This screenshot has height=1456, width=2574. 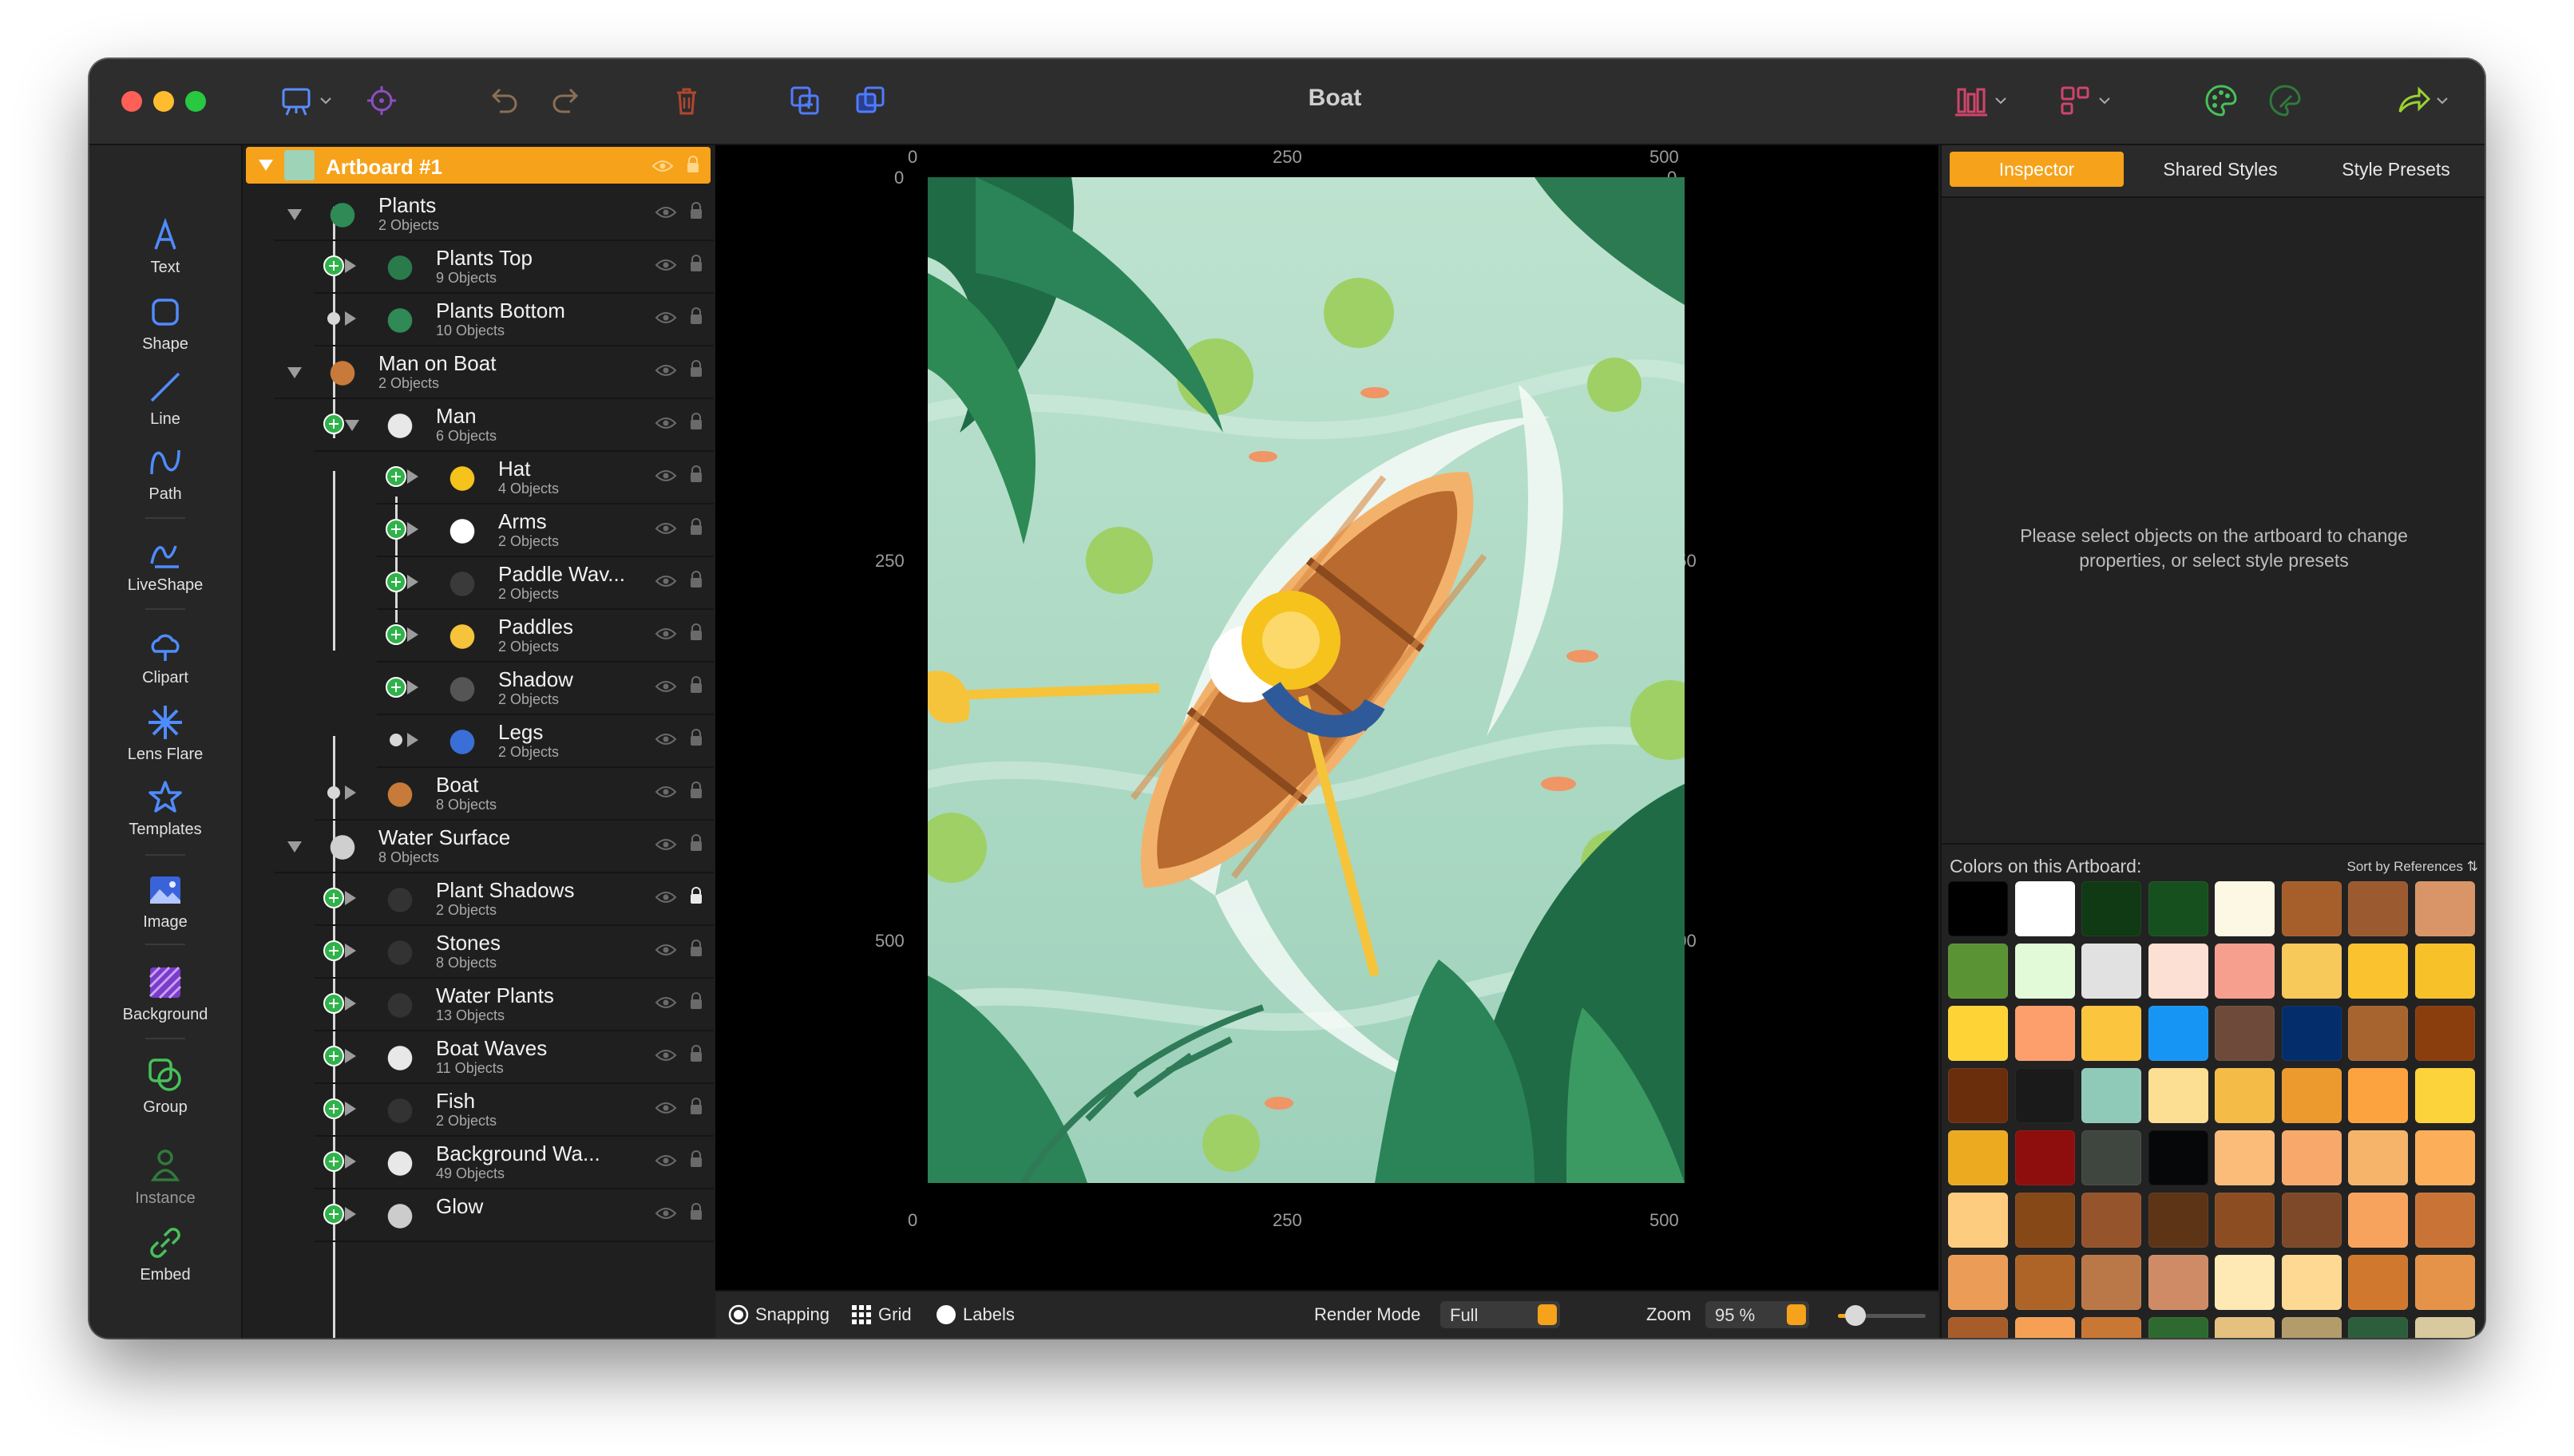 What do you see at coordinates (545, 477) in the screenshot?
I see `layer-row: Hat 4 Objects` at bounding box center [545, 477].